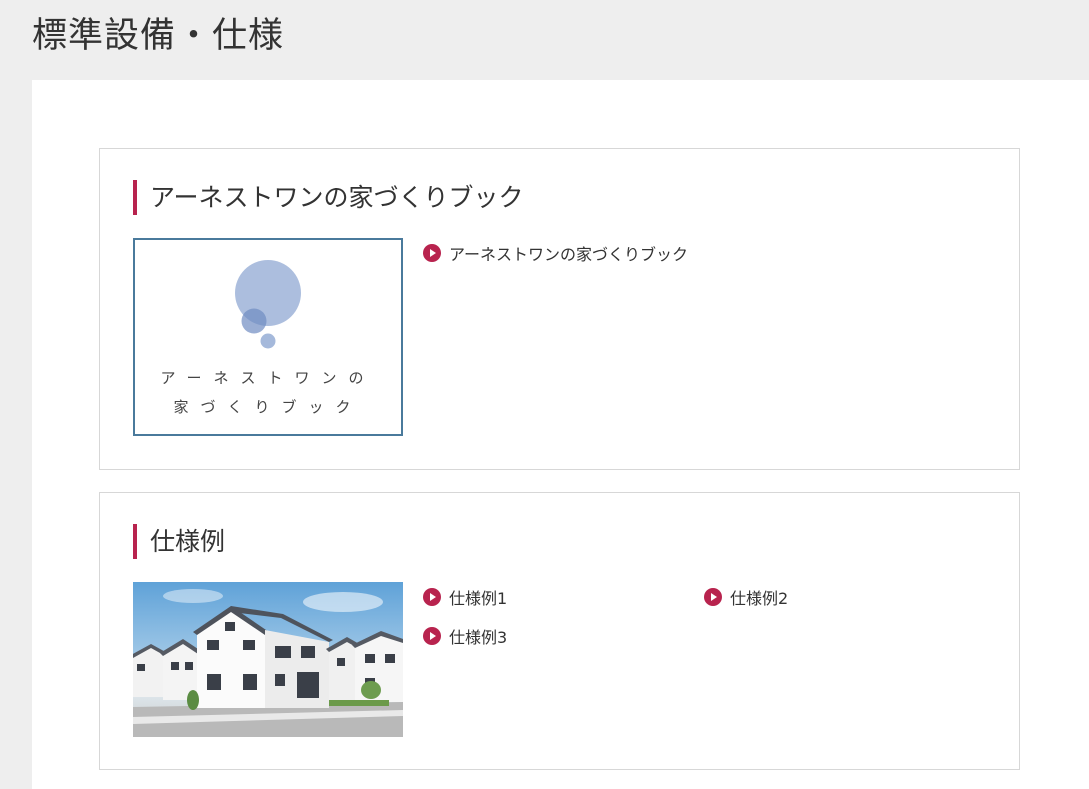 The height and width of the screenshot is (789, 1089). I want to click on link-spec-example-2: 仕様例2, so click(746, 597).